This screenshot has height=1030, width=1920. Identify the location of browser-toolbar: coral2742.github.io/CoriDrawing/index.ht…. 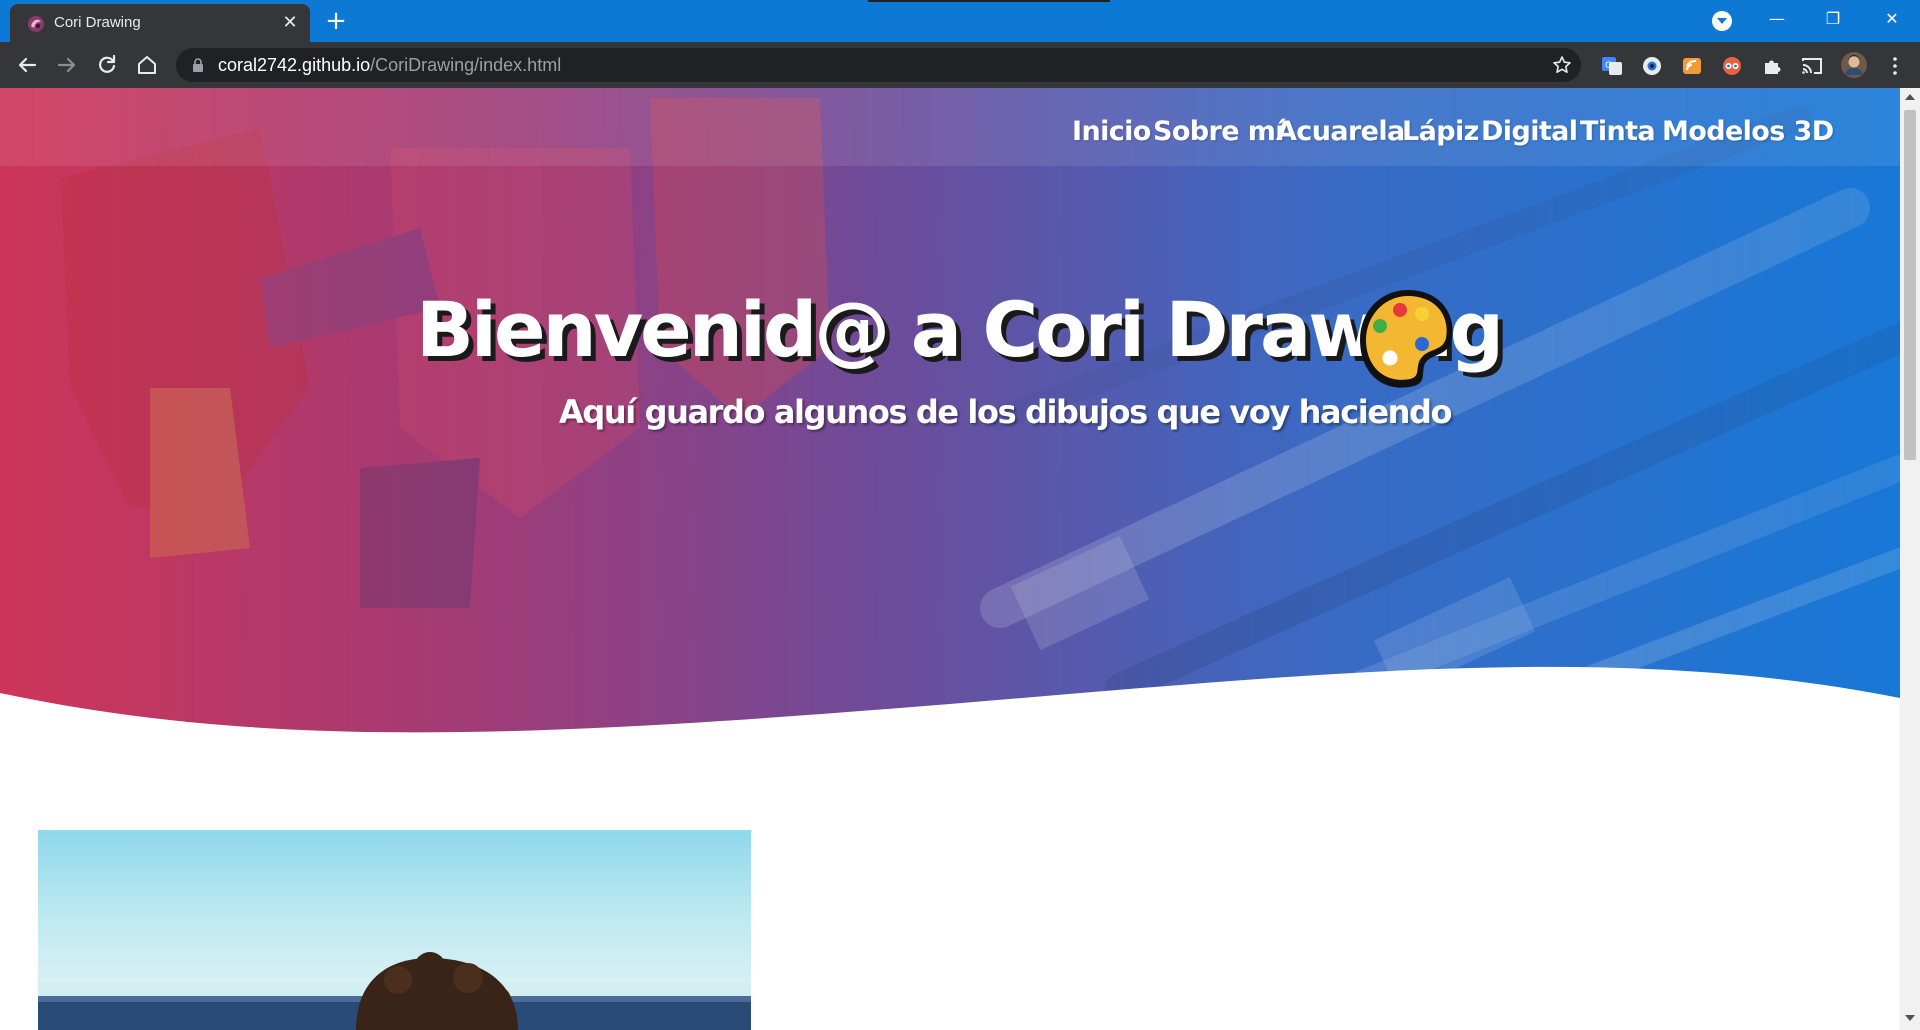
(960, 65).